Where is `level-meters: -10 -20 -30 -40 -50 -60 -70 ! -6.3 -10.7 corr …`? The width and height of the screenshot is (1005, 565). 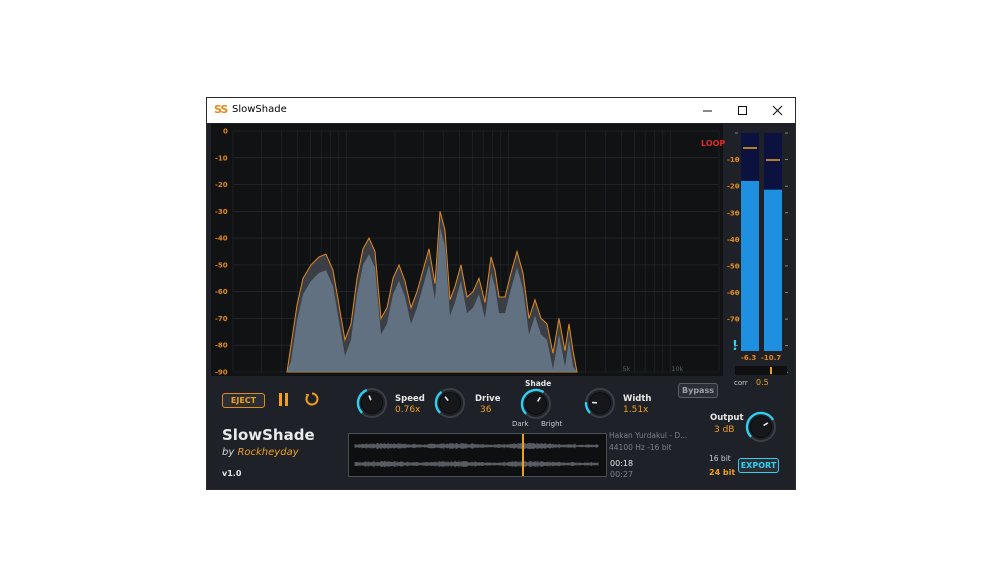 level-meters: -10 -20 -30 -40 -50 -60 -70 ! -6.3 -10.7 corr … is located at coordinates (760, 259).